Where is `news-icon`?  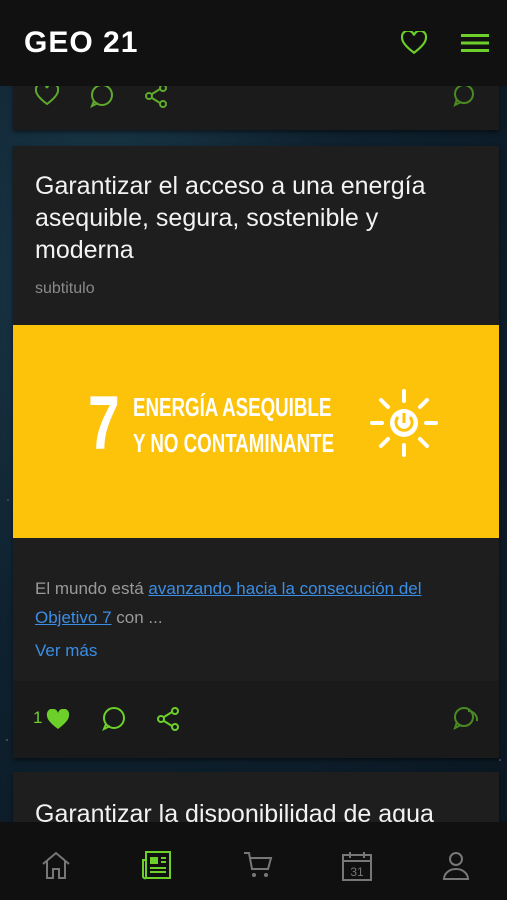 news-icon is located at coordinates (157, 867).